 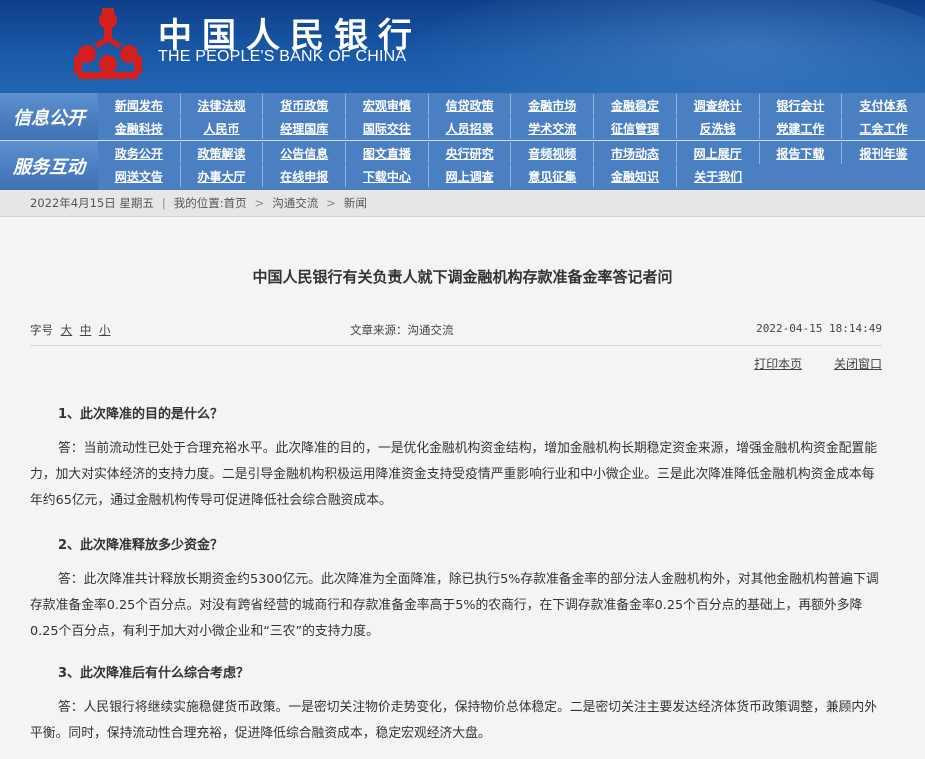 What do you see at coordinates (49, 116) in the screenshot?
I see `nav-category-info: 信息公开` at bounding box center [49, 116].